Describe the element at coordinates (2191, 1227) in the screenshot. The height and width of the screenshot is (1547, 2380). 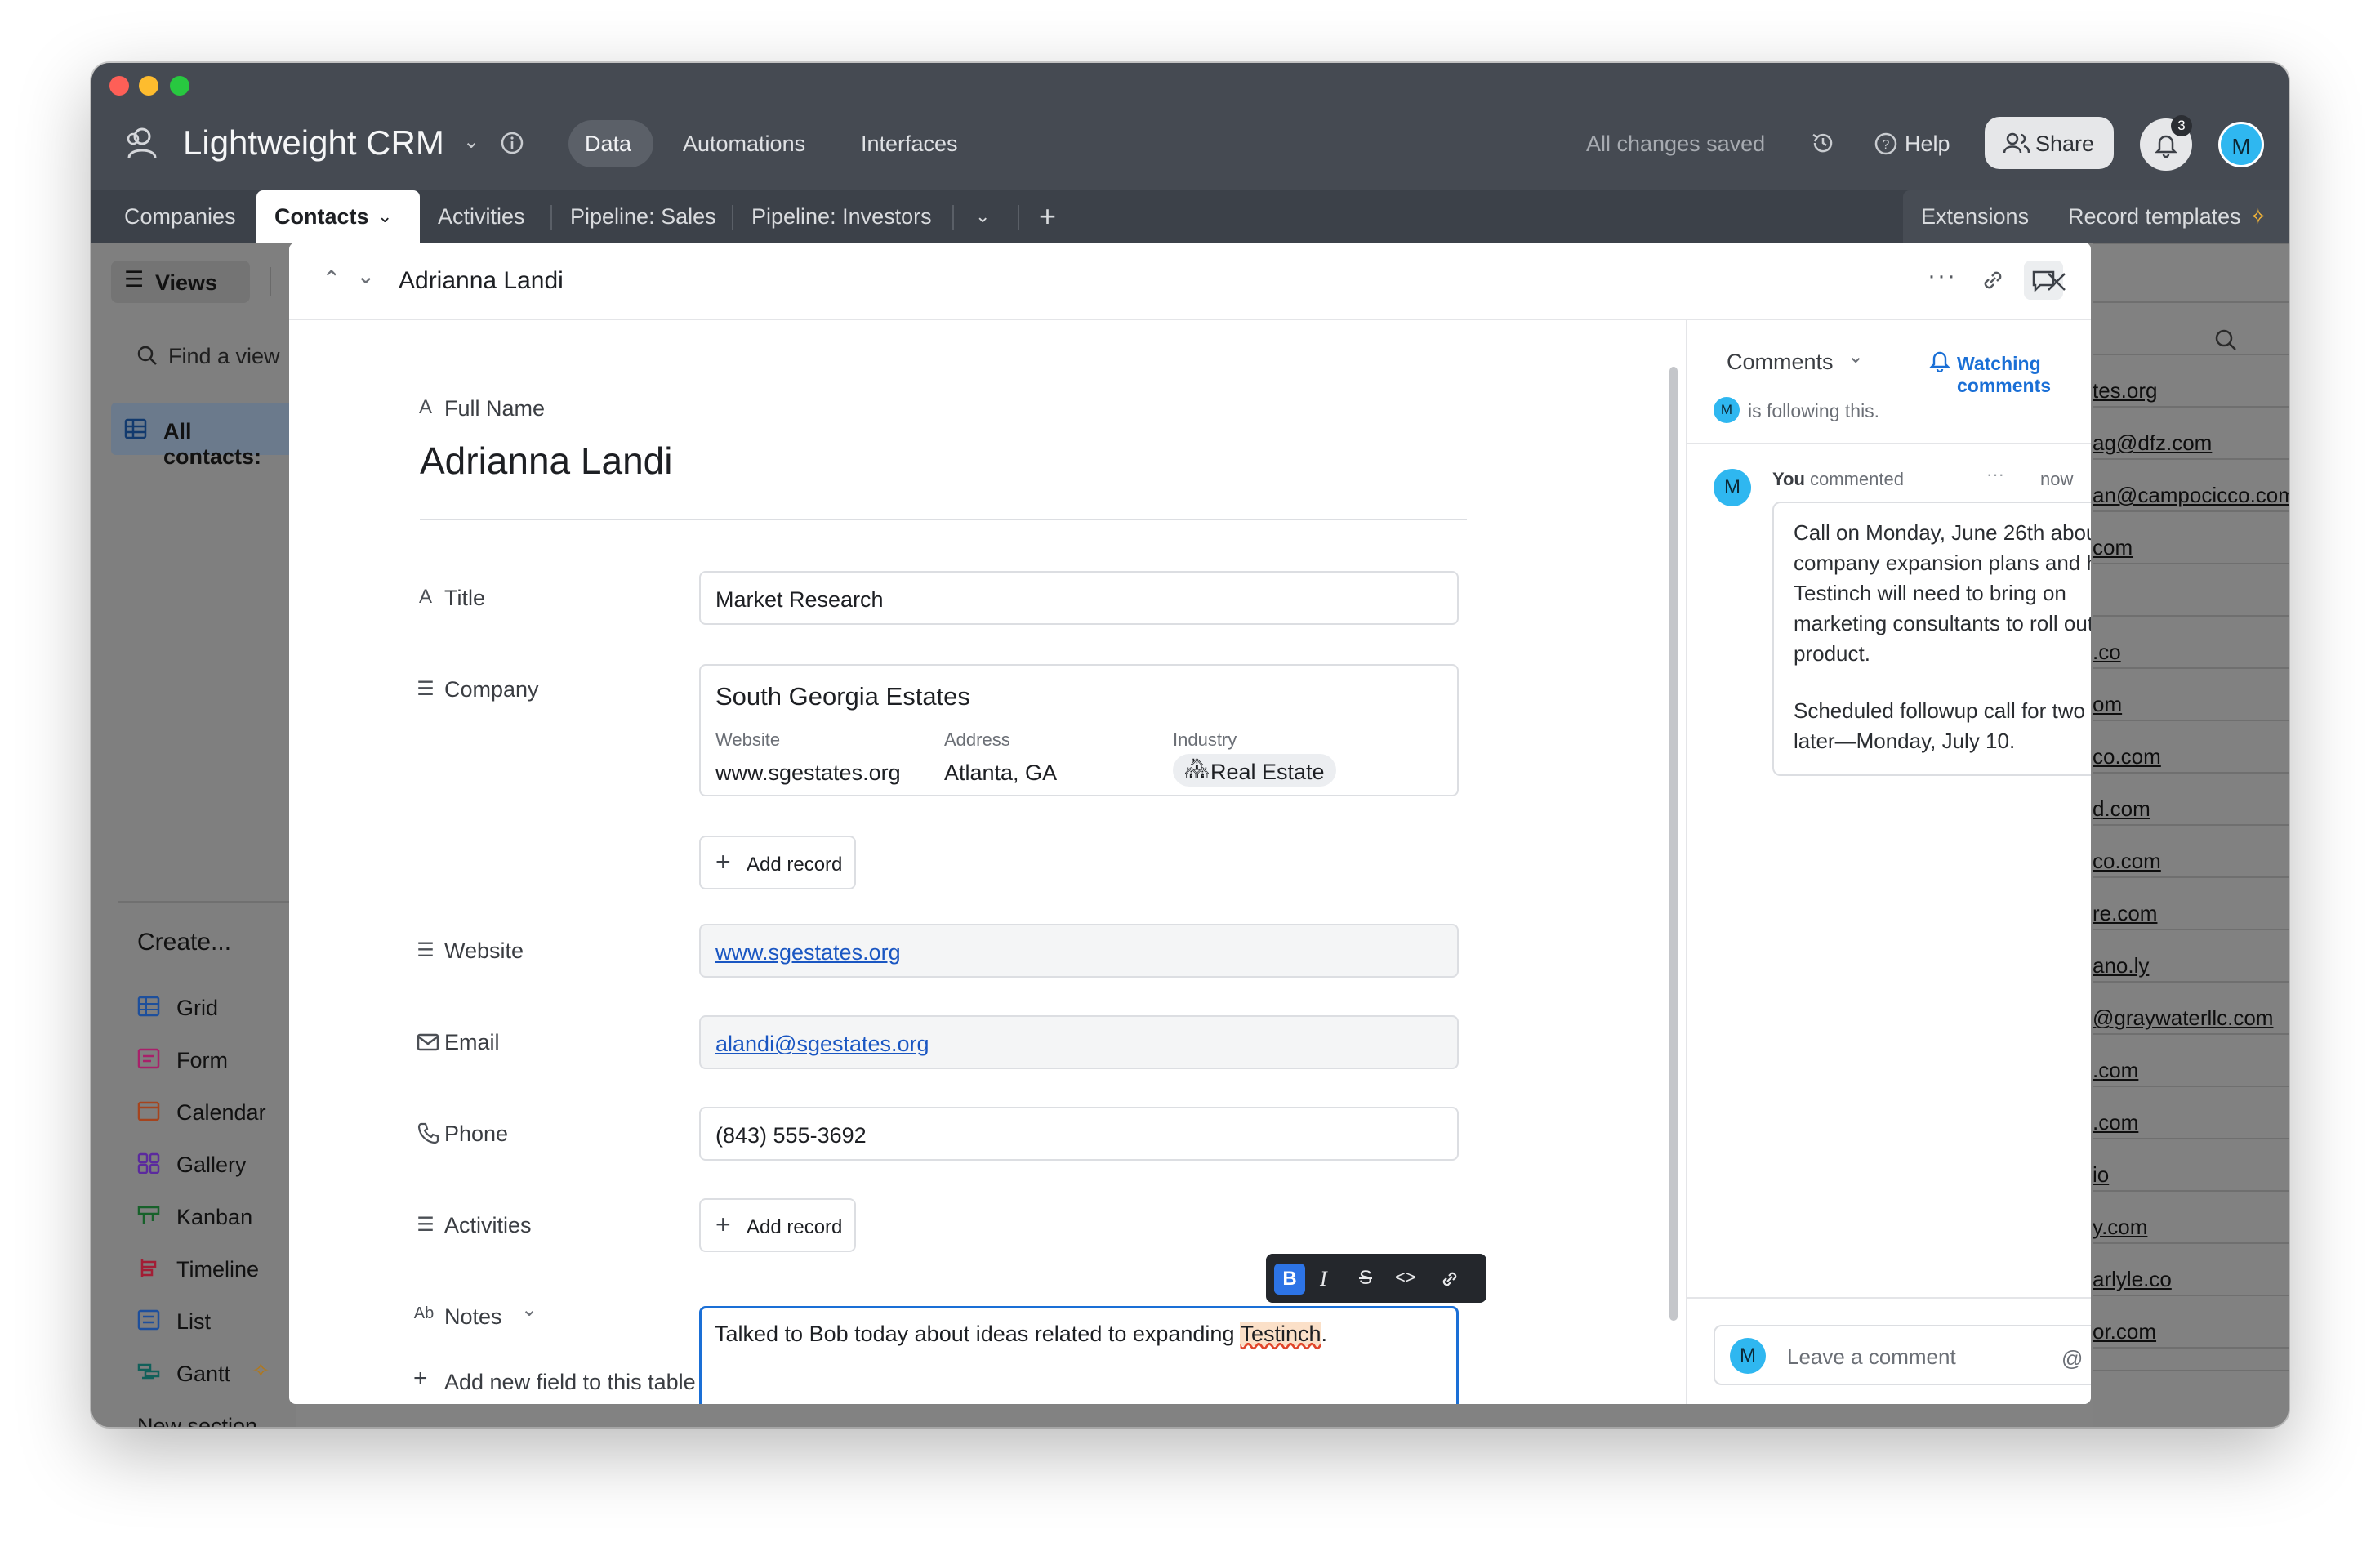
I see `grid-cell-link: y.com` at that location.